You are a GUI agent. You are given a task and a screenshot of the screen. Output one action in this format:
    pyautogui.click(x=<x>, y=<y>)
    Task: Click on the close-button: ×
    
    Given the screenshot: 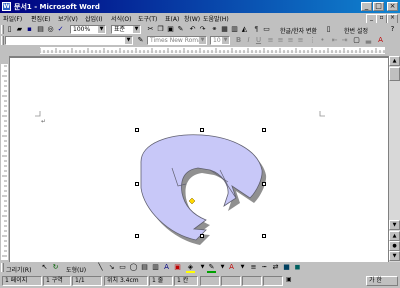 What is the action you would take?
    pyautogui.click(x=392, y=6)
    